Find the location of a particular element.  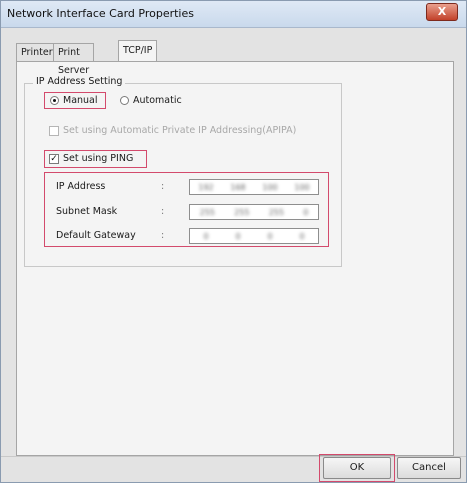

close-icon: X is located at coordinates (442, 11).